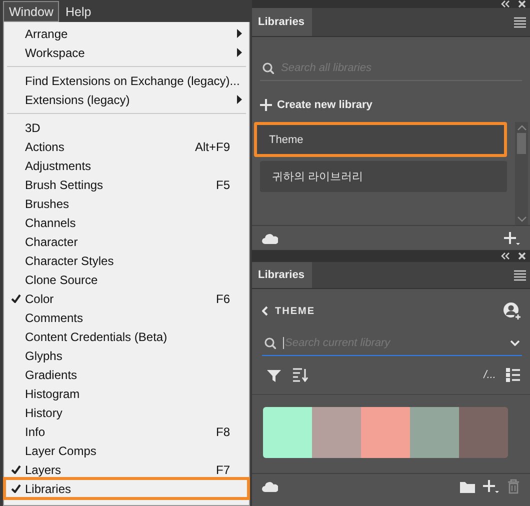  Describe the element at coordinates (126, 450) in the screenshot. I see `menu-item: Layer Comps` at that location.